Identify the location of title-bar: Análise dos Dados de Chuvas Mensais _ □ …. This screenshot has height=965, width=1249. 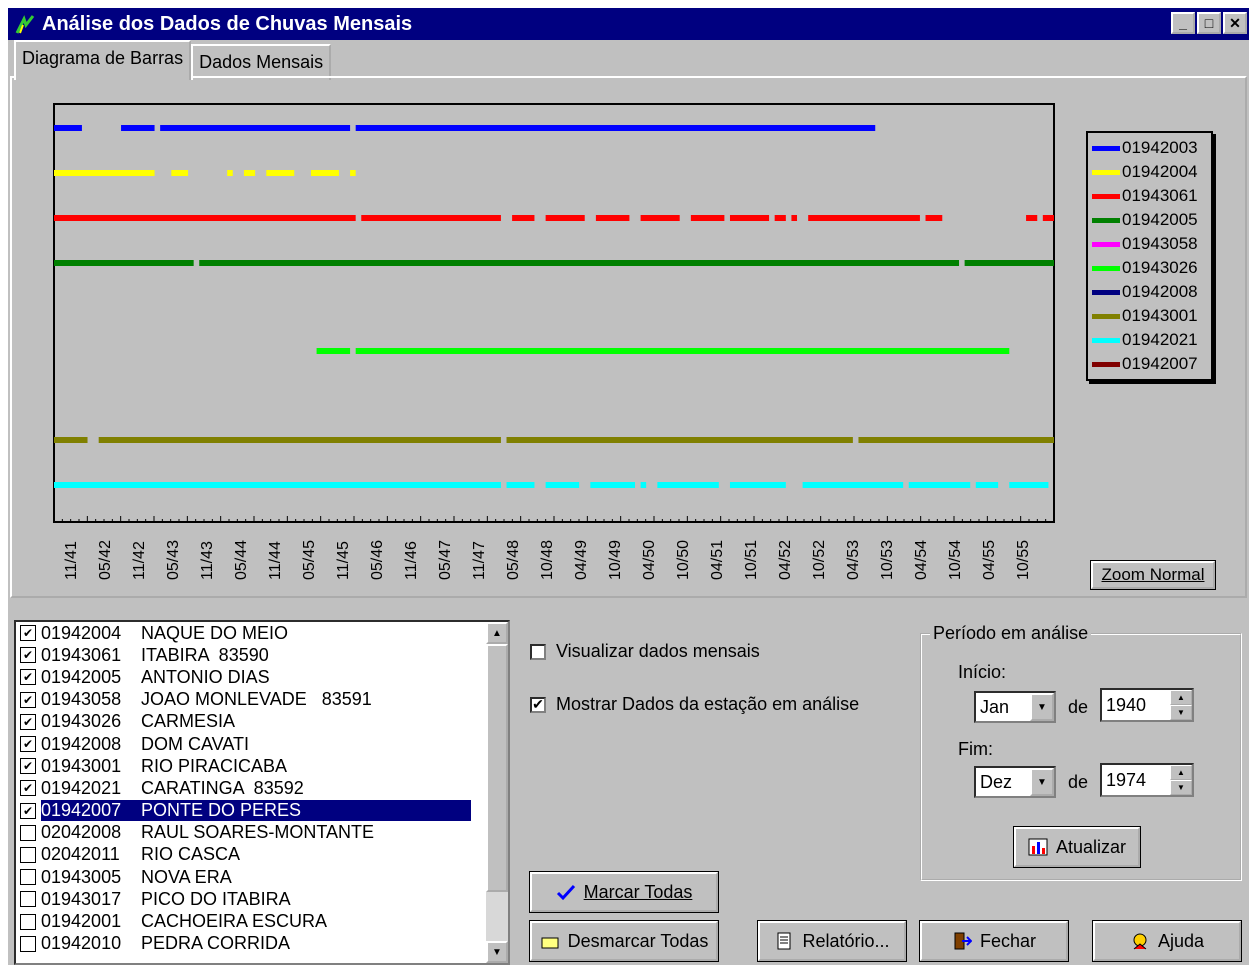
(628, 24).